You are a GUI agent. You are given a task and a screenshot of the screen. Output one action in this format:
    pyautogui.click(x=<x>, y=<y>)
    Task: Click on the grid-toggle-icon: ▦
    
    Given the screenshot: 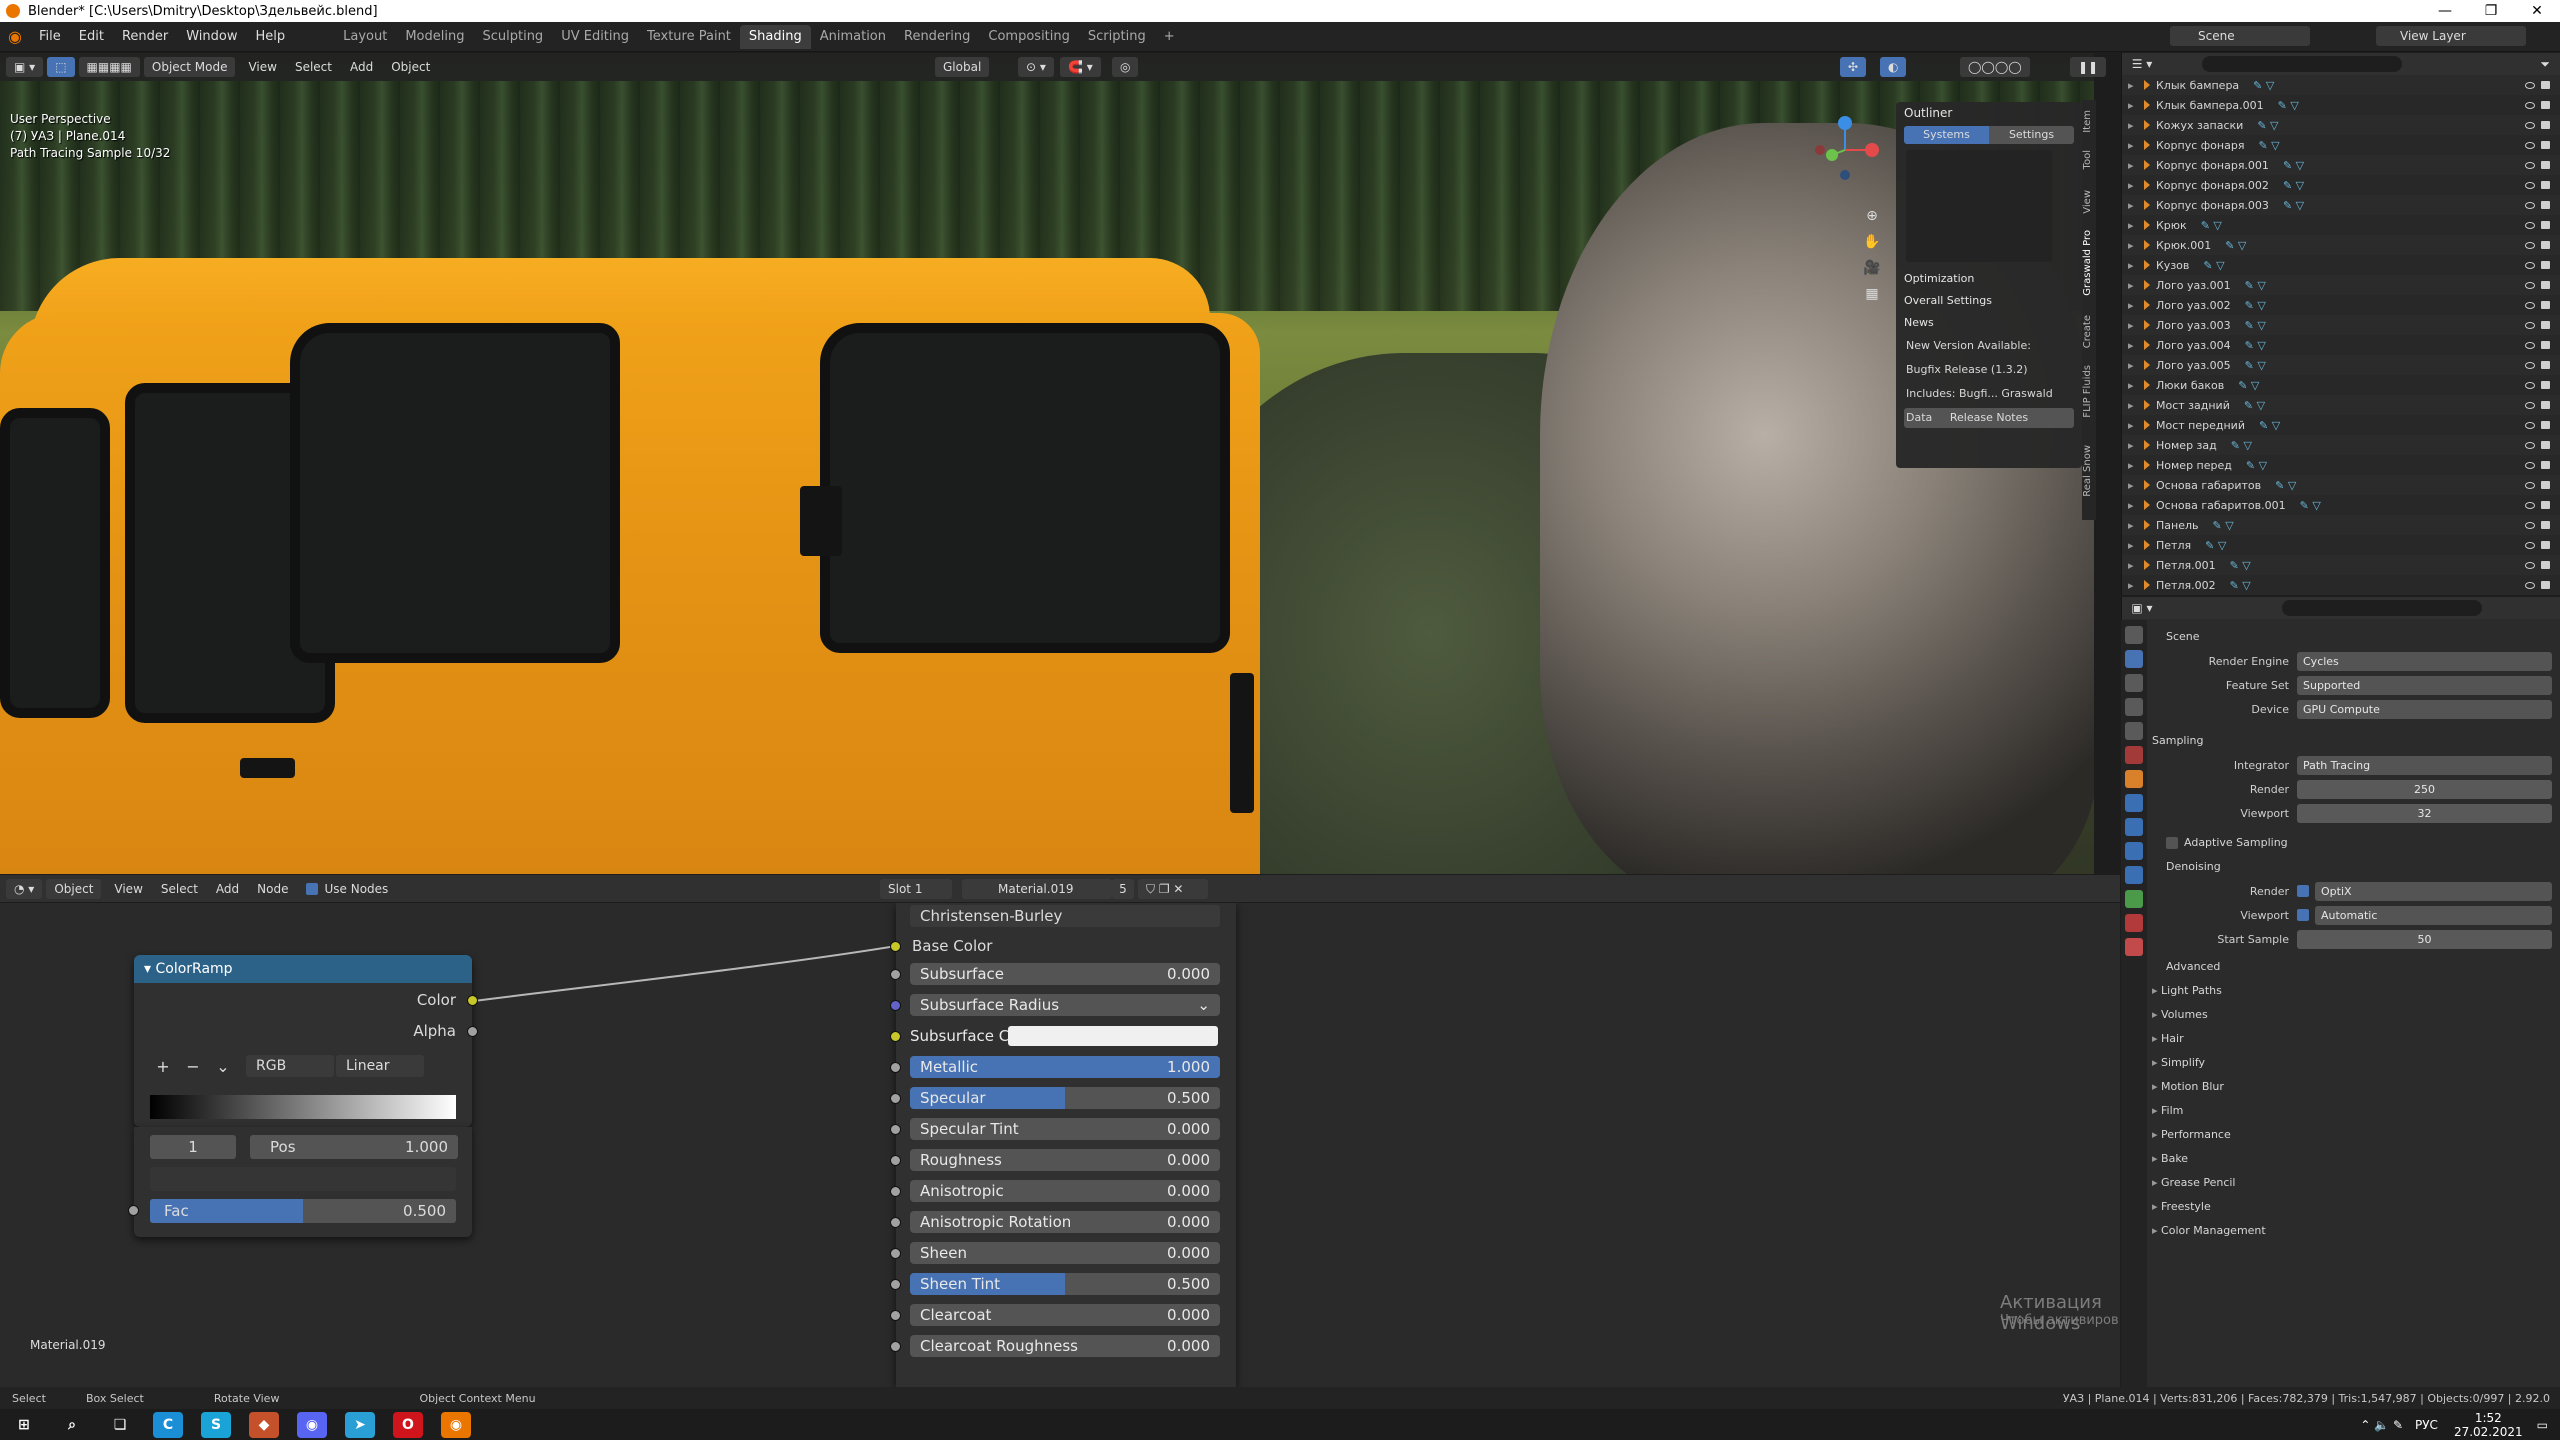 What is the action you would take?
    pyautogui.click(x=1872, y=294)
    